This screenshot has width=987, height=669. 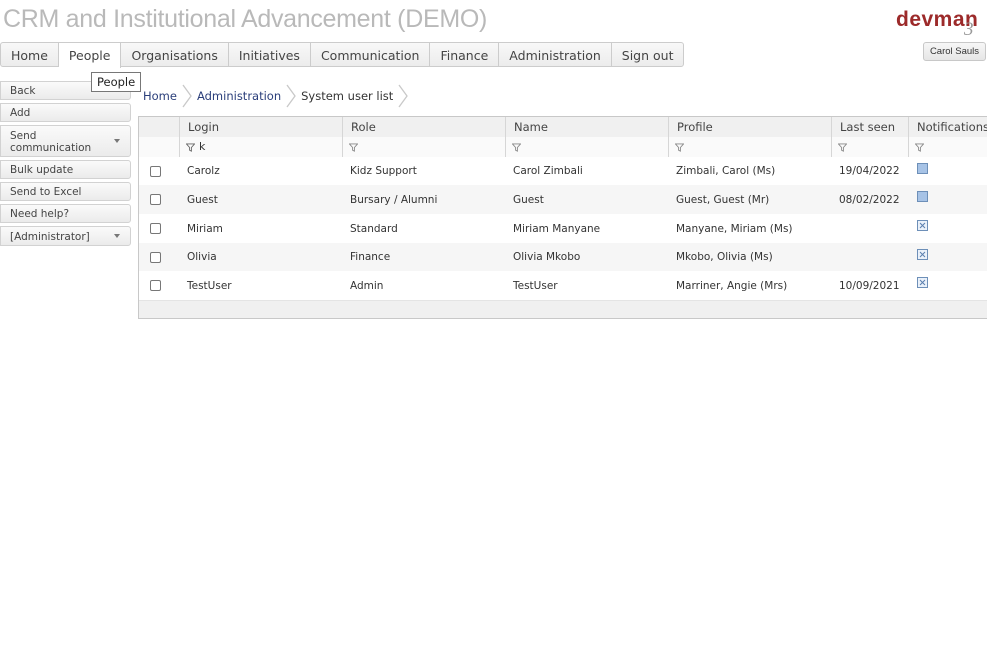 What do you see at coordinates (954, 51) in the screenshot?
I see `user-account-button: Carol Sauls` at bounding box center [954, 51].